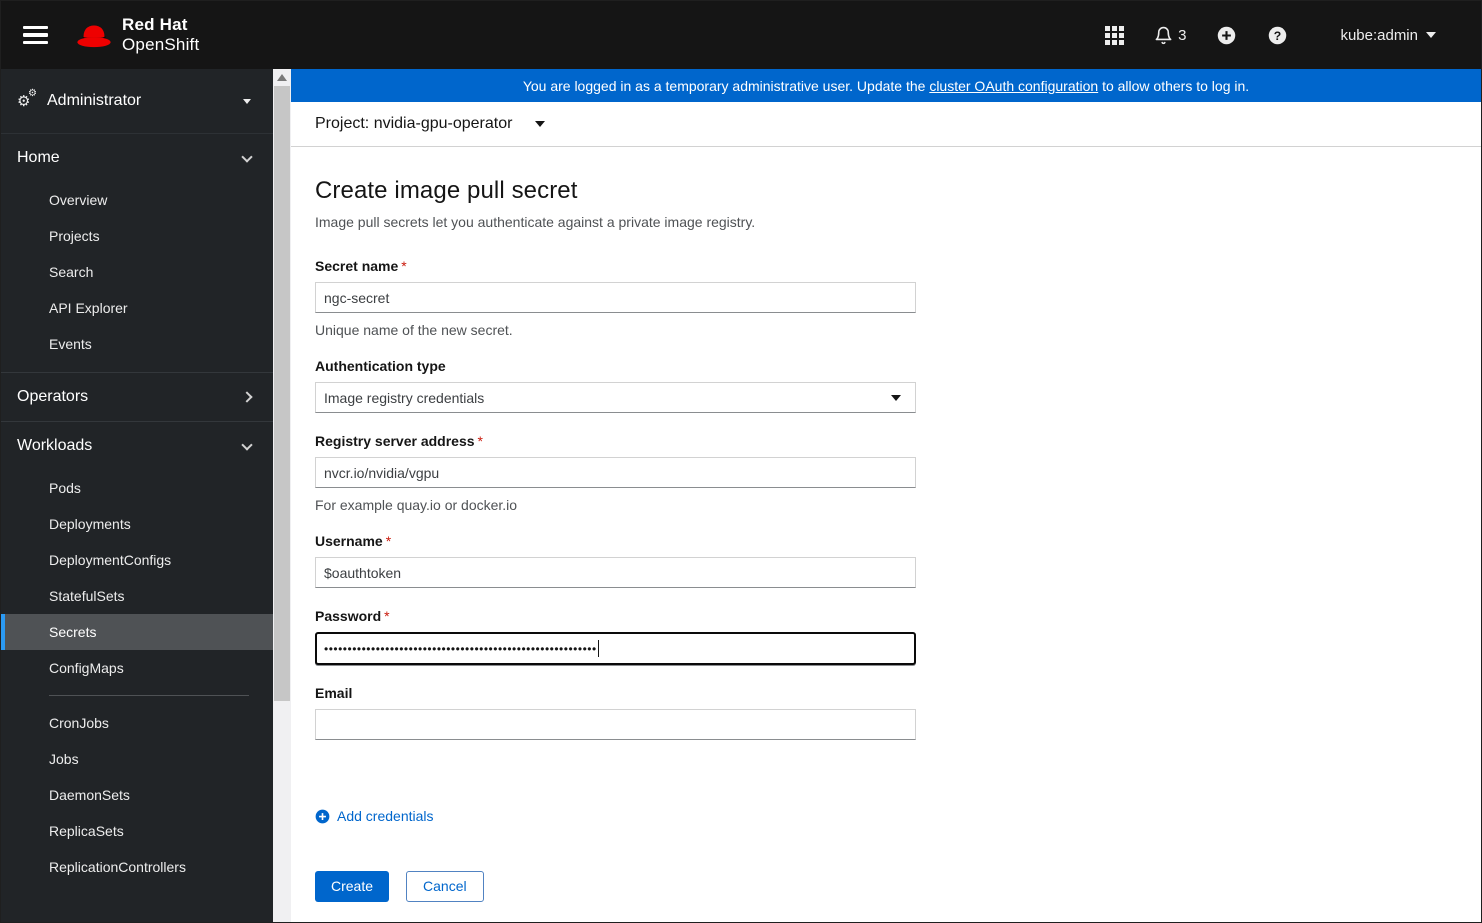 This screenshot has width=1482, height=923. Describe the element at coordinates (1277, 35) in the screenshot. I see `help-icon: ?` at that location.